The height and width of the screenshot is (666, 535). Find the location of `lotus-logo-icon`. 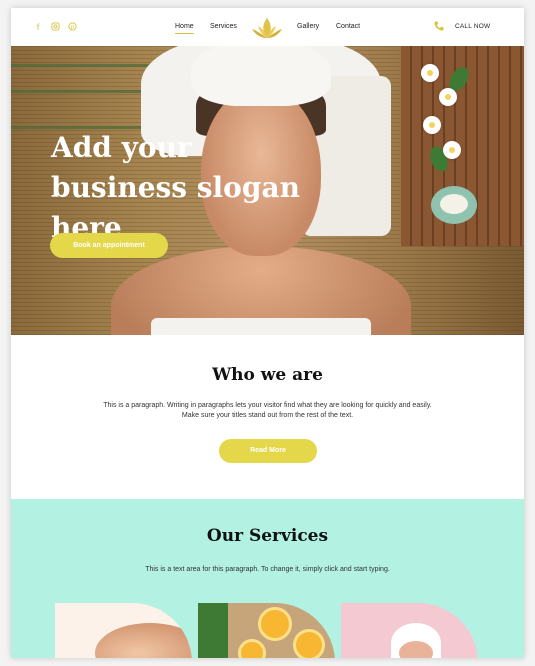

lotus-logo-icon is located at coordinates (267, 29).